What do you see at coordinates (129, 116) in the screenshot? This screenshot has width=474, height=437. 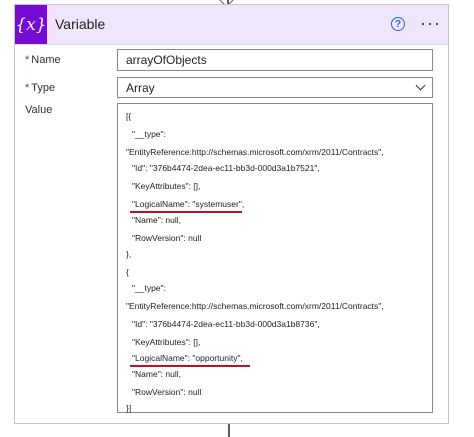 I see `value-line: [{` at bounding box center [129, 116].